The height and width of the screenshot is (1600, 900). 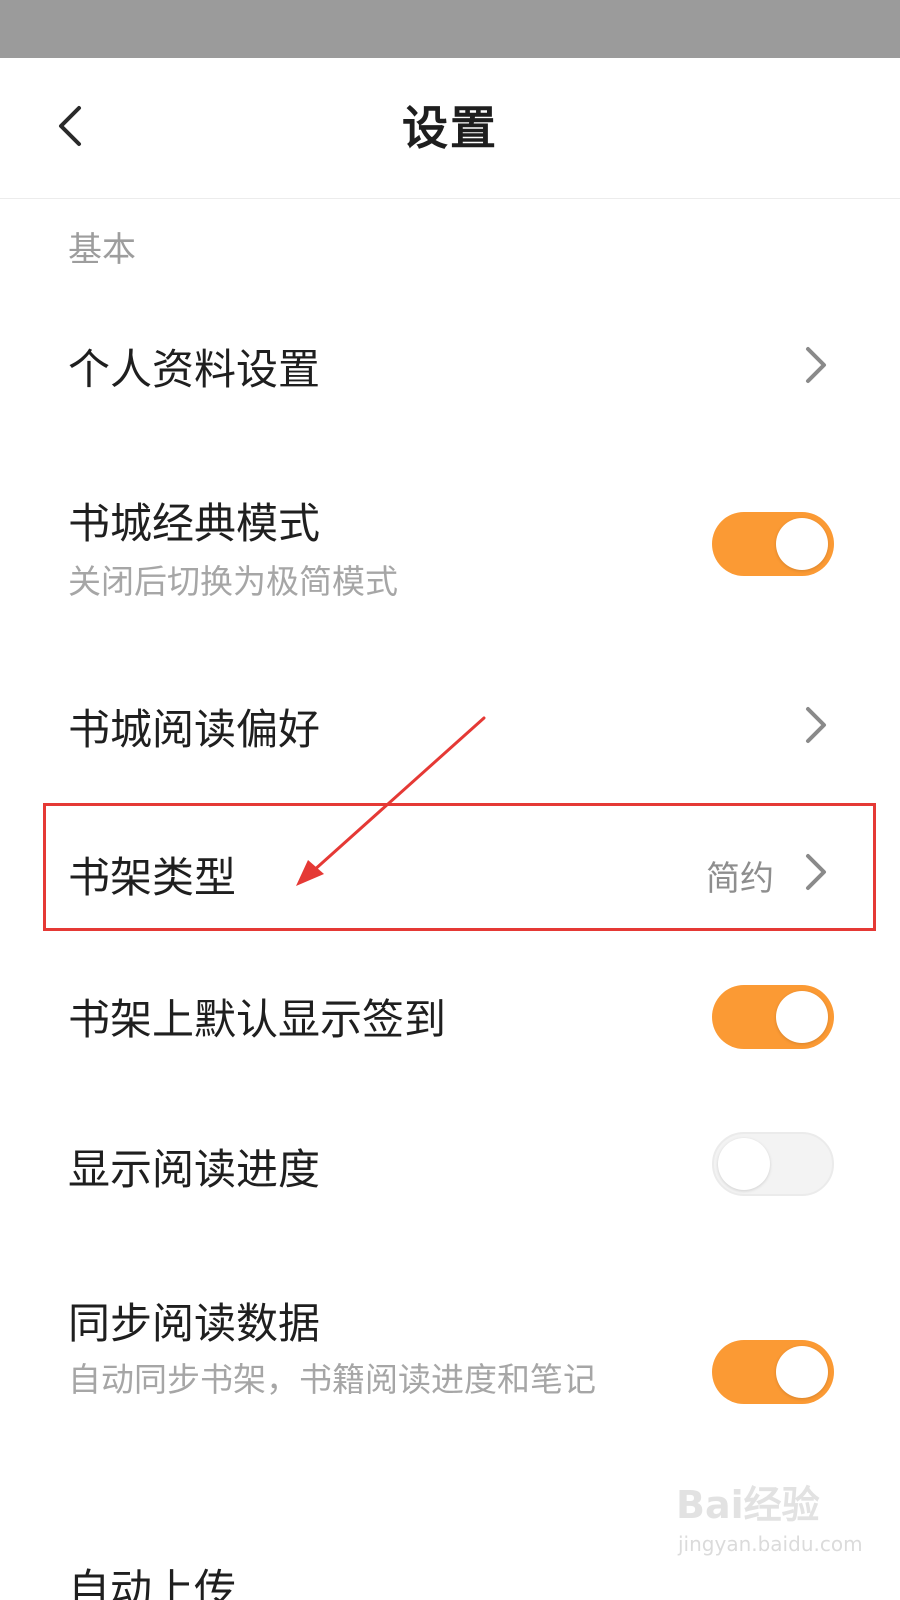 I want to click on settings-row-profile: 个人资料设置, so click(x=450, y=365).